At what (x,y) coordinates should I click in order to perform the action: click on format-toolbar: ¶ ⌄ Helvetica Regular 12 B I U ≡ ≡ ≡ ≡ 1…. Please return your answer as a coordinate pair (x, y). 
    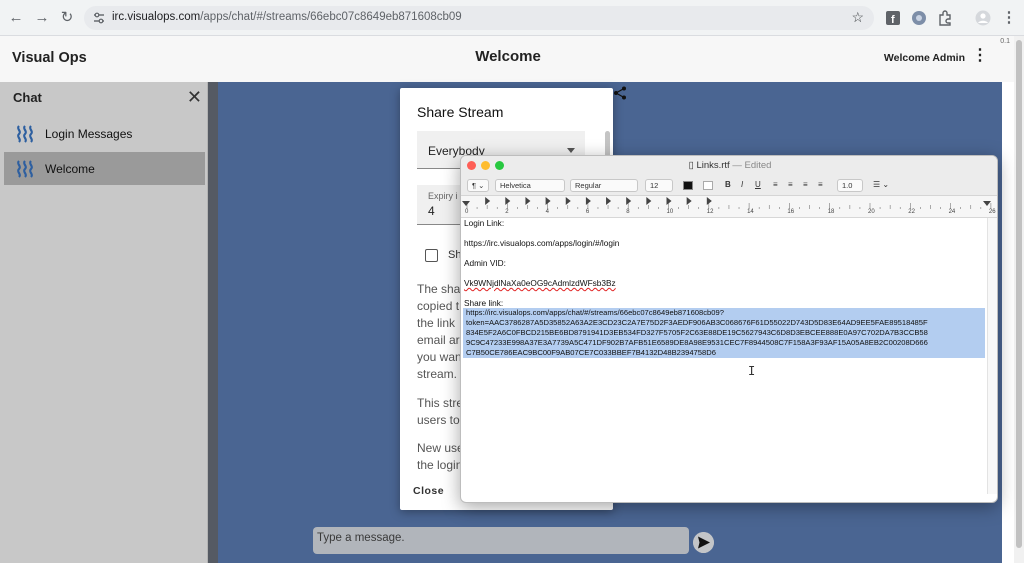
    Looking at the image, I should click on (729, 186).